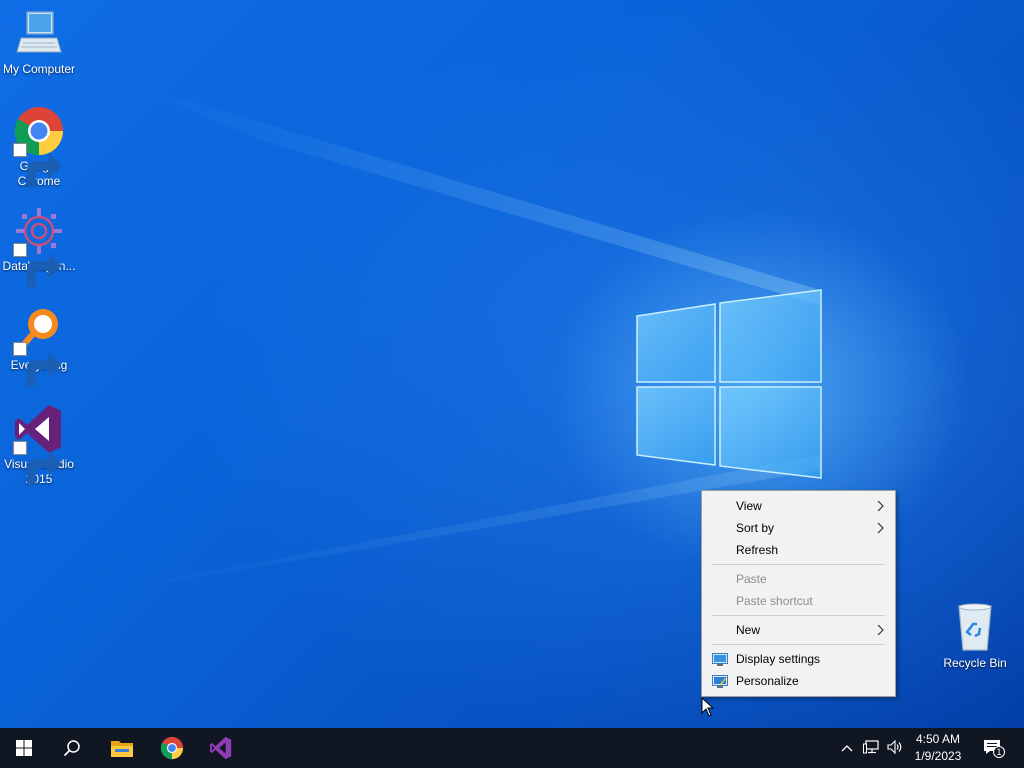  I want to click on desktop-icon-label: My Computer, so click(39, 69).